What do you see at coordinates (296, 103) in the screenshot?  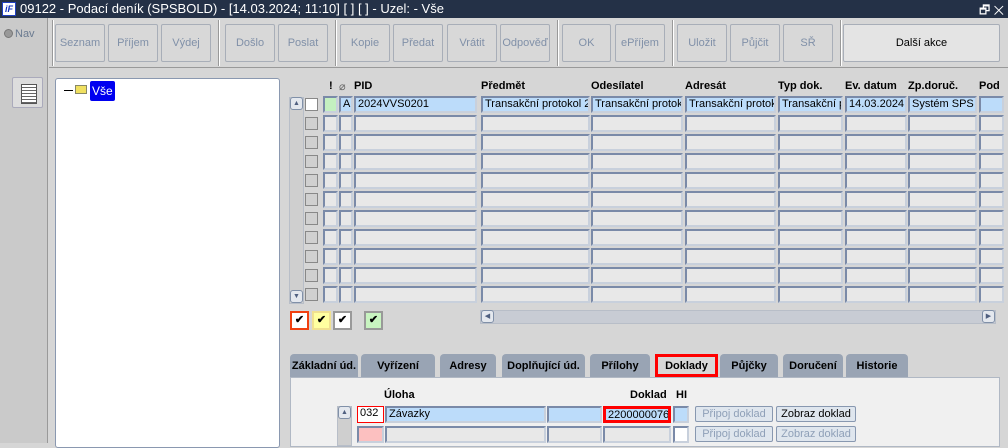 I see `scroll-up-button: ▲` at bounding box center [296, 103].